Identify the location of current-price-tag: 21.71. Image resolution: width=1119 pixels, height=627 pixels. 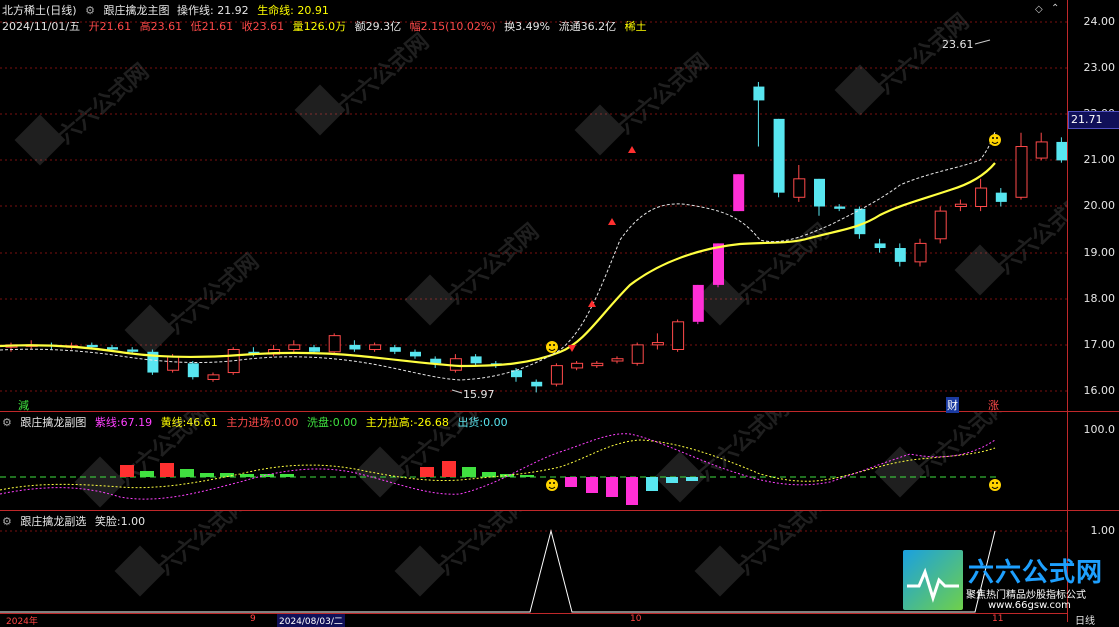
(1093, 120).